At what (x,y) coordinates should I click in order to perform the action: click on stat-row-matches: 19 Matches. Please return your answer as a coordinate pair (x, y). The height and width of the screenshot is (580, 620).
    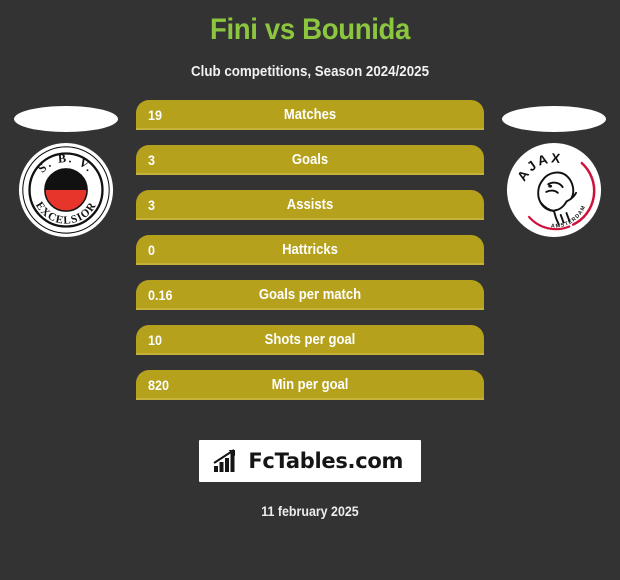
    Looking at the image, I should click on (310, 115).